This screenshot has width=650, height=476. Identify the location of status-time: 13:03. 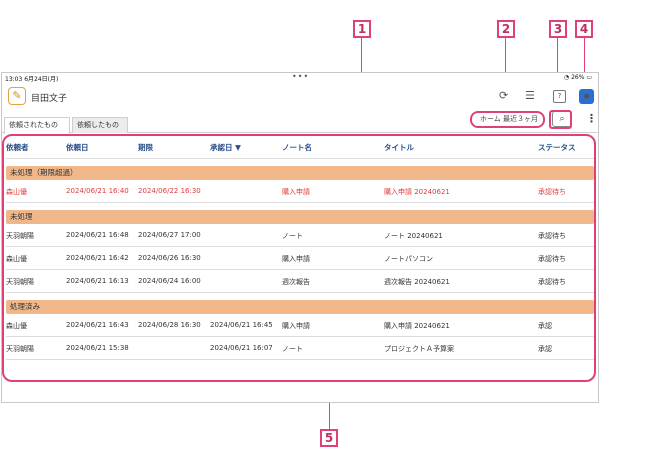
(14, 79).